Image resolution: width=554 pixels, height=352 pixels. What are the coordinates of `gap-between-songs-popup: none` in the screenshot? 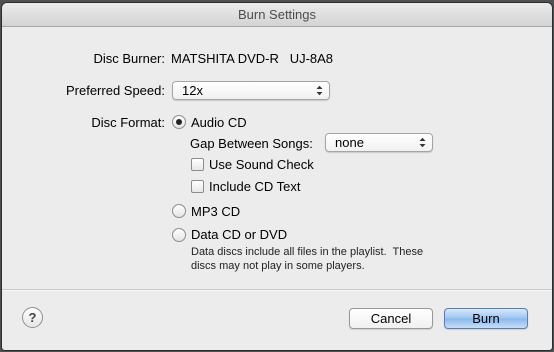 It's located at (379, 142).